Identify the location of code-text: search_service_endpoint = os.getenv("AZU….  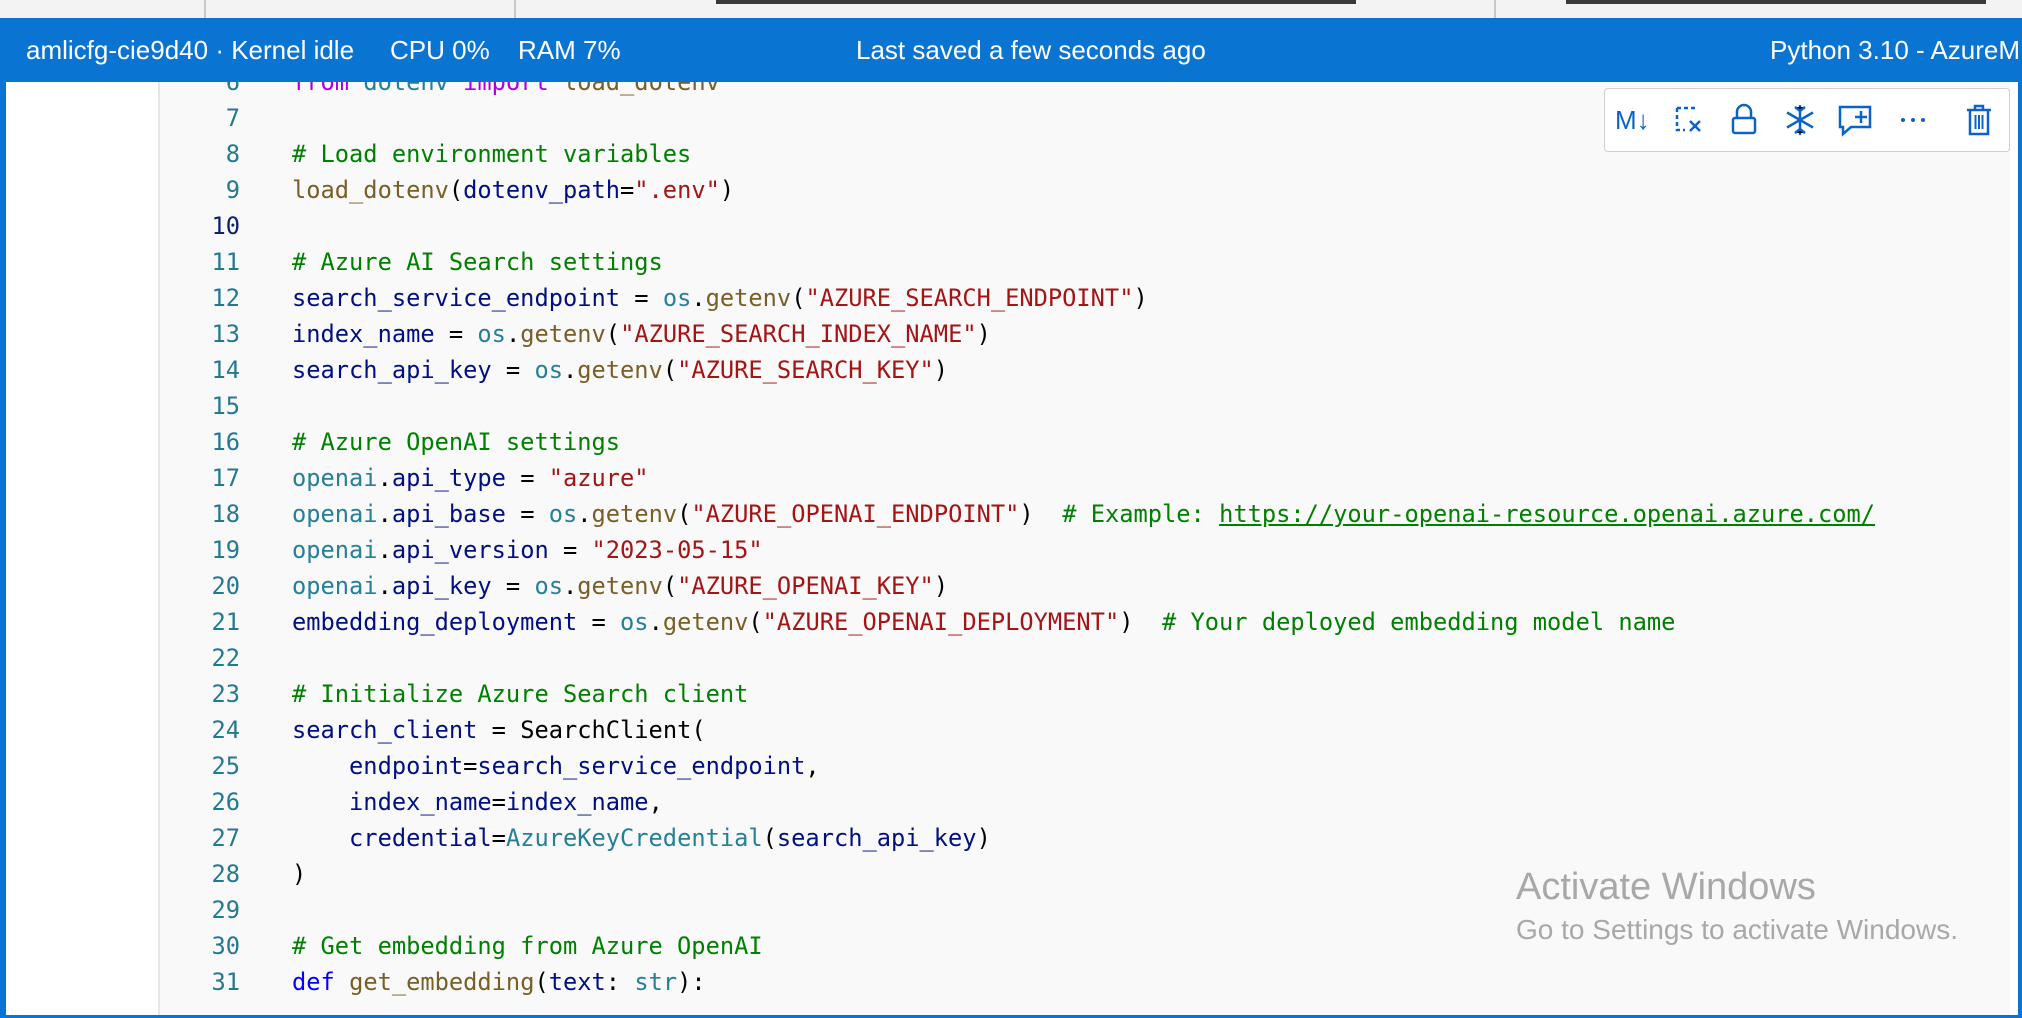
(720, 298).